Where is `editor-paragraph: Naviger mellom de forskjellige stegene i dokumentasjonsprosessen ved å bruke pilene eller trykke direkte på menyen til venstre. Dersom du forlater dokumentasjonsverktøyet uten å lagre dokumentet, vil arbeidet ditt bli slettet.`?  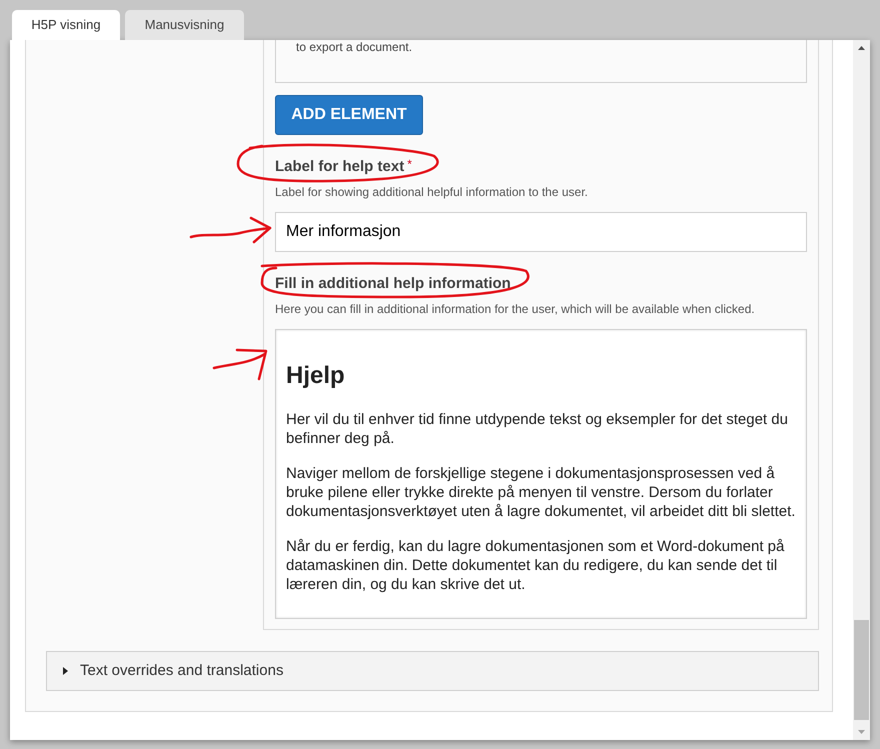
editor-paragraph: Naviger mellom de forskjellige stegene i dokumentasjonsprosessen ved å bruke pilene eller trykke direkte på menyen til venstre. Dersom du forlater dokumentasjonsverktøyet uten å lagre dokumentet, vil arbeidet ditt bli slettet. is located at coordinates (541, 492).